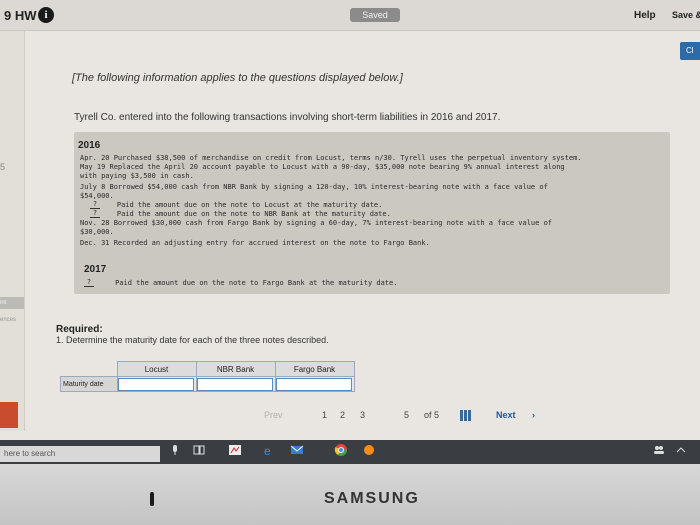  What do you see at coordinates (375, 15) in the screenshot?
I see `saved-status-badge: Saved` at bounding box center [375, 15].